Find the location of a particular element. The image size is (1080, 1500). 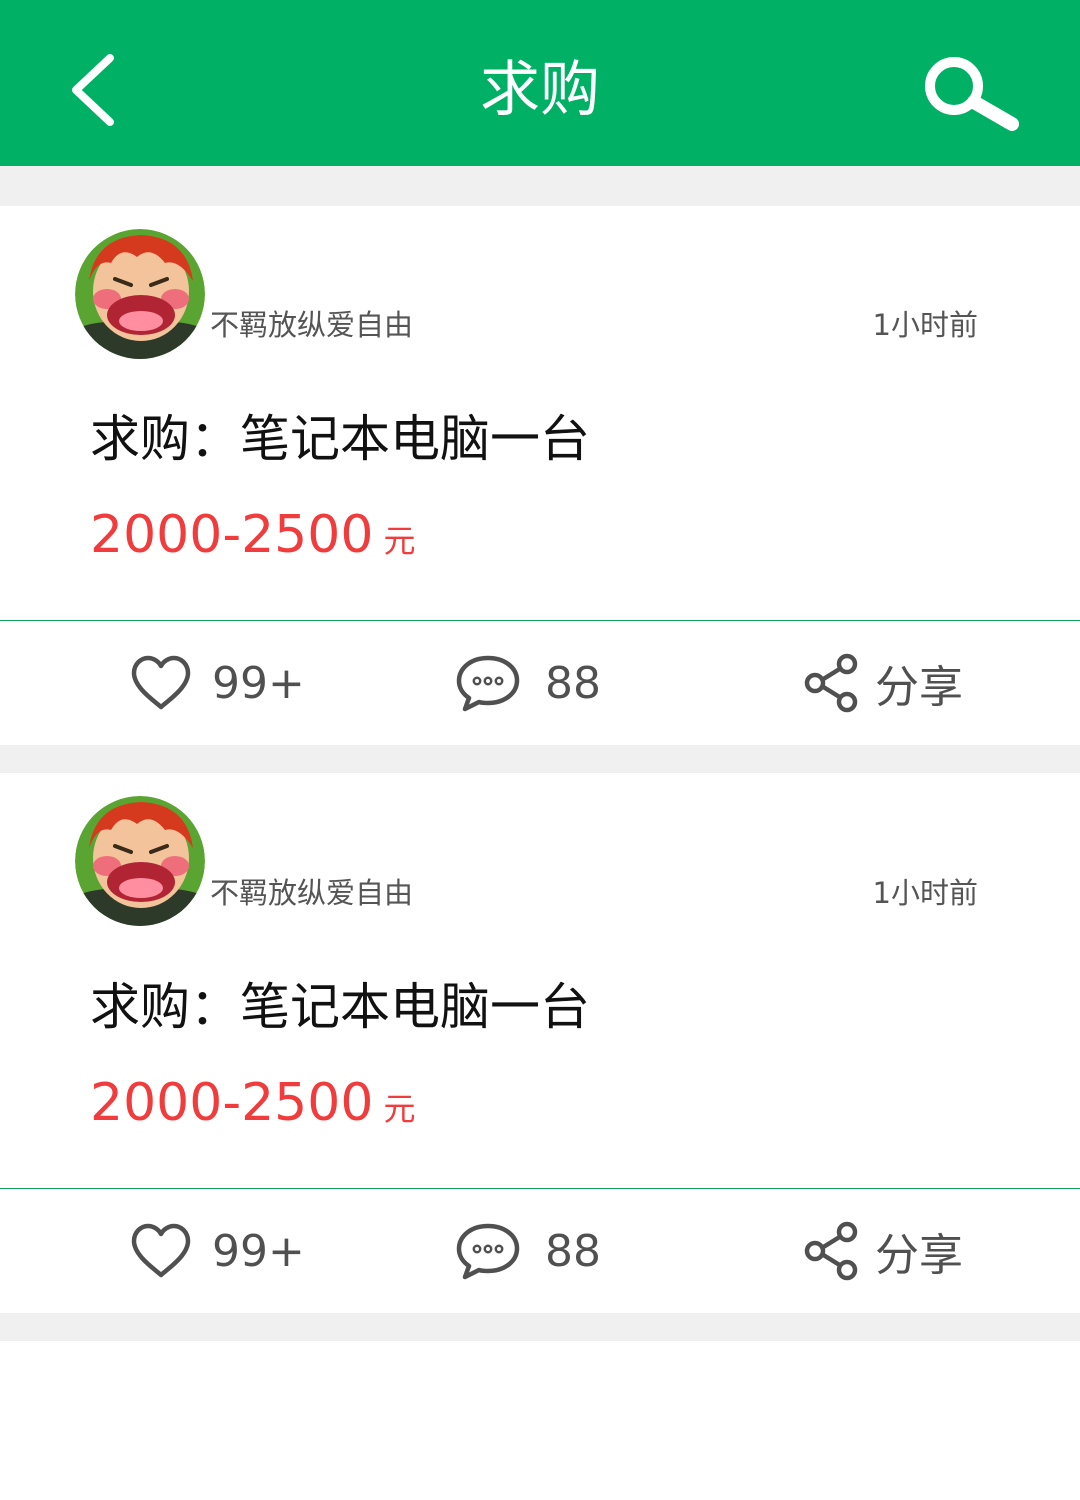

search-icon is located at coordinates (972, 94).